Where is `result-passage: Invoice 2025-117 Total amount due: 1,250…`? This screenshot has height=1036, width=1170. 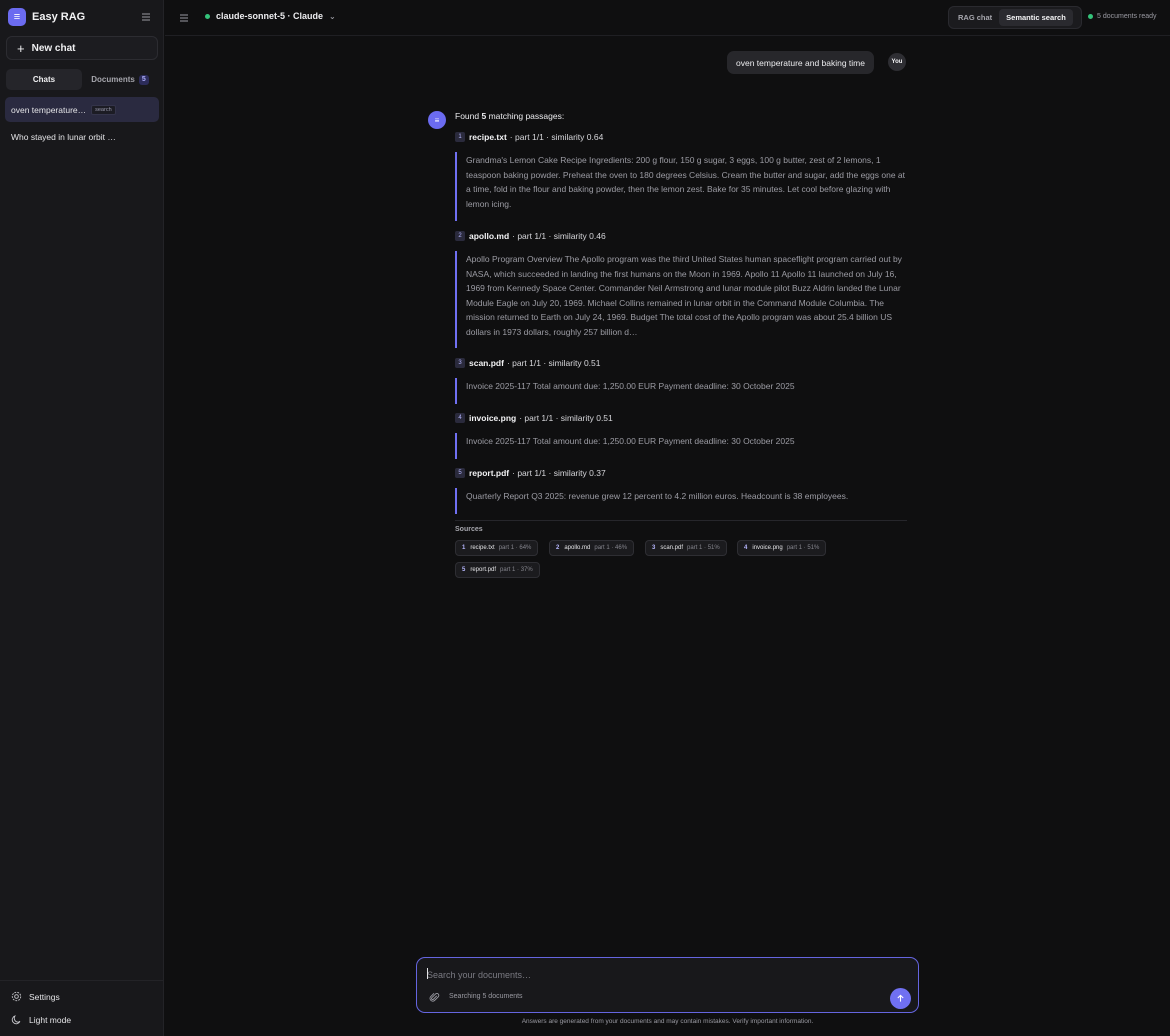 result-passage: Invoice 2025-117 Total amount due: 1,250… is located at coordinates (681, 446).